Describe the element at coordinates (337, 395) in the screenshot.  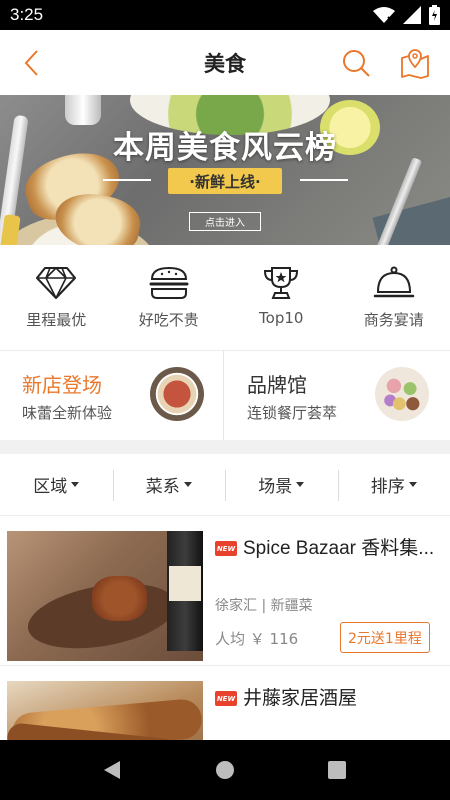
I see `promo-brand-hall: 品牌馆 连锁餐厅荟萃` at that location.